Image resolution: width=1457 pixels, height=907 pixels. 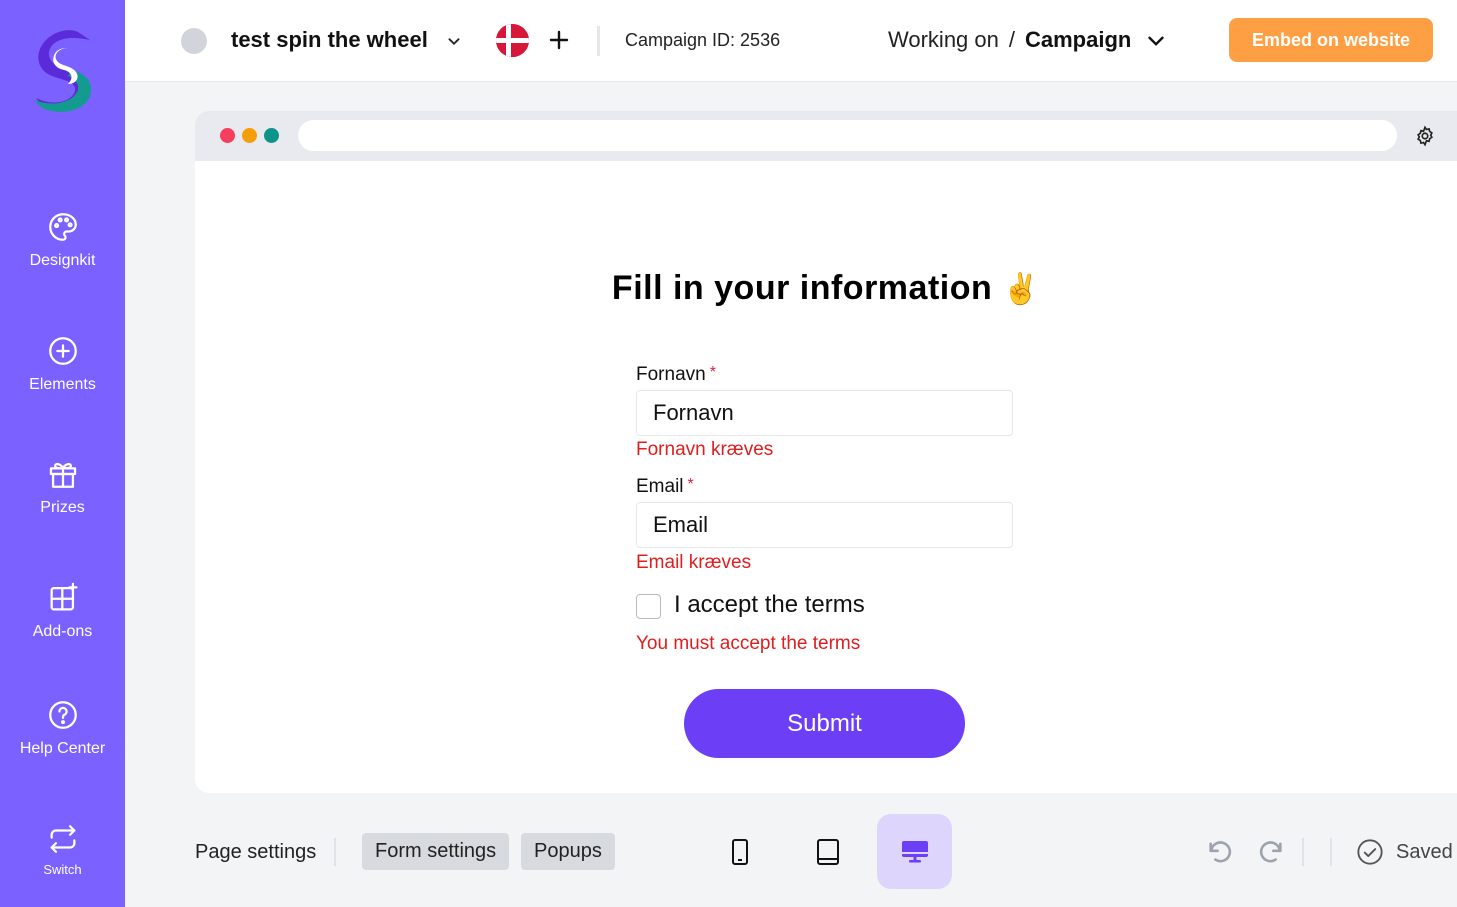 What do you see at coordinates (62, 260) in the screenshot?
I see `sidebar-item-label: Designkit` at bounding box center [62, 260].